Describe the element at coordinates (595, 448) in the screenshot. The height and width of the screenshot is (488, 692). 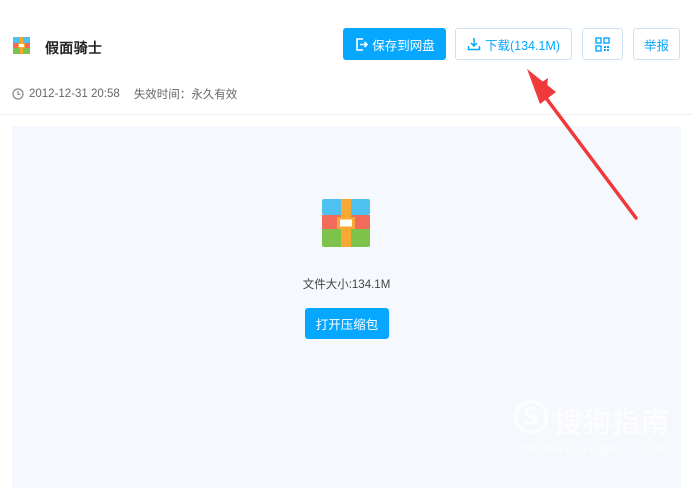
I see `watermark-url: zhinan.sogou.com` at that location.